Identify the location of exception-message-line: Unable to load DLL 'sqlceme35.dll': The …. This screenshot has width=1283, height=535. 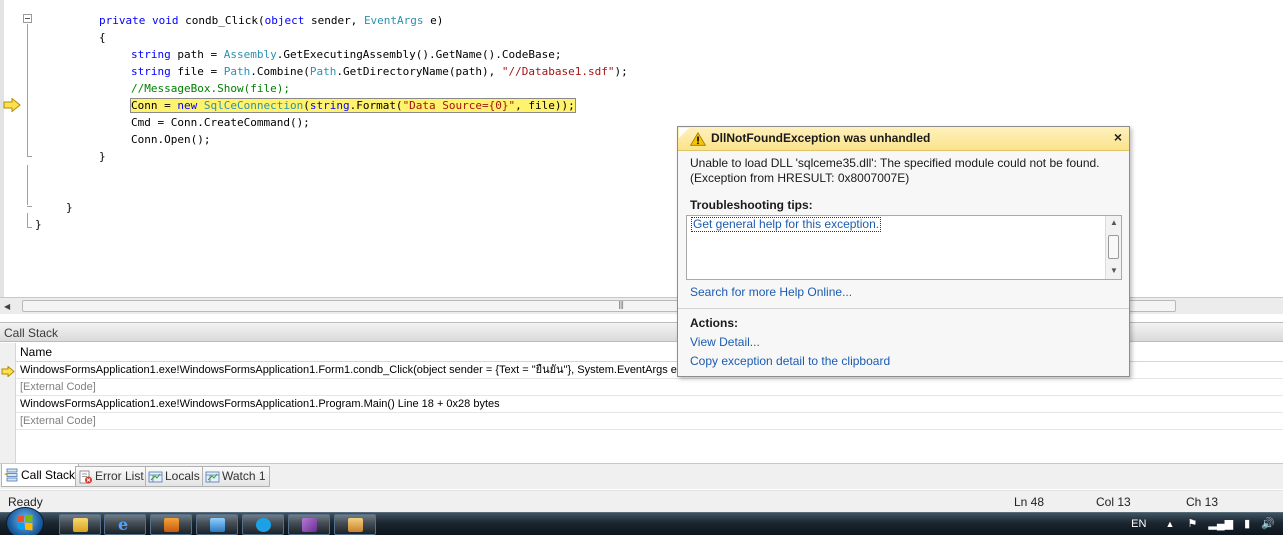
(895, 163).